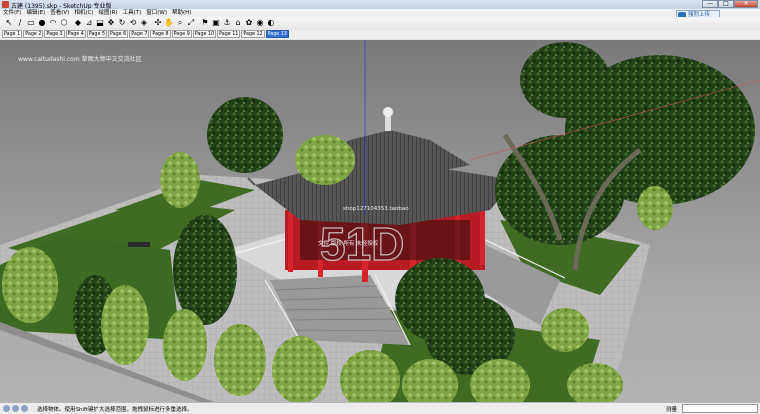 This screenshot has height=414, width=760. What do you see at coordinates (80, 59) in the screenshot?
I see `site-watermark: www.caitudashi.com 草图大师中文交流社区` at bounding box center [80, 59].